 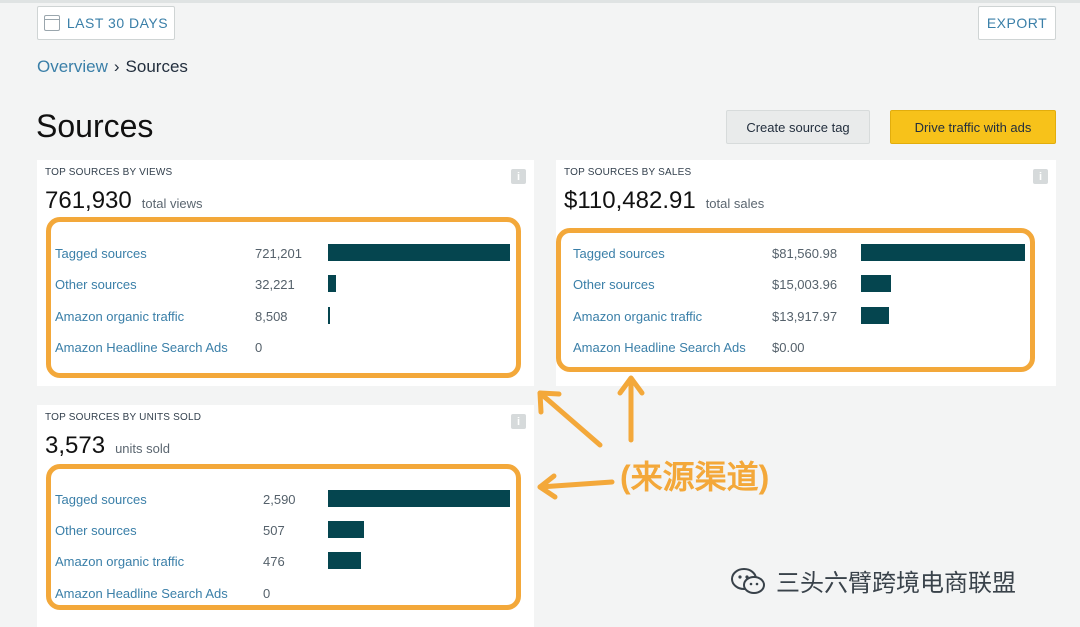 I want to click on watermark: 三头六臂跨境电商联盟, so click(x=873, y=580).